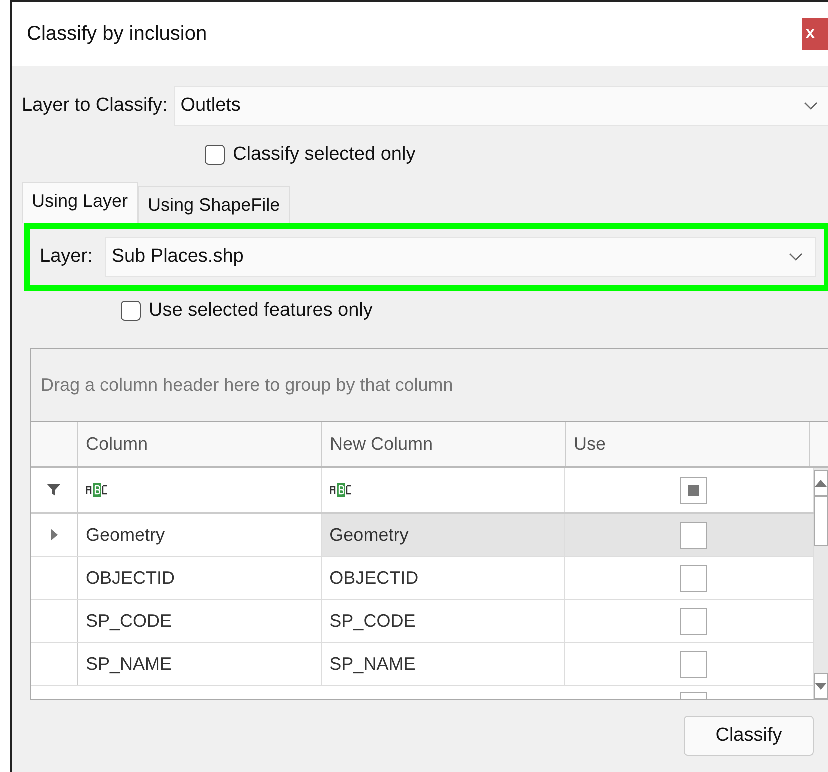  What do you see at coordinates (460, 257) in the screenshot?
I see `layer-dropdown: Sub Places.shp` at bounding box center [460, 257].